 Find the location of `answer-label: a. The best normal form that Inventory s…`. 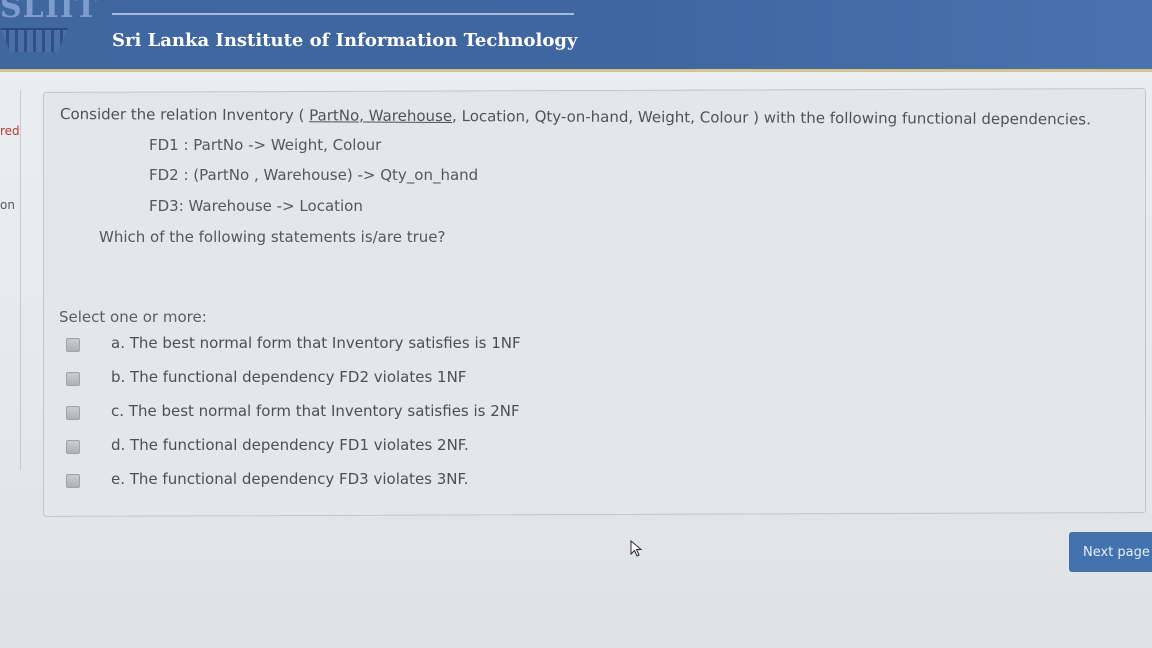

answer-label: a. The best normal form that Inventory s… is located at coordinates (316, 343).